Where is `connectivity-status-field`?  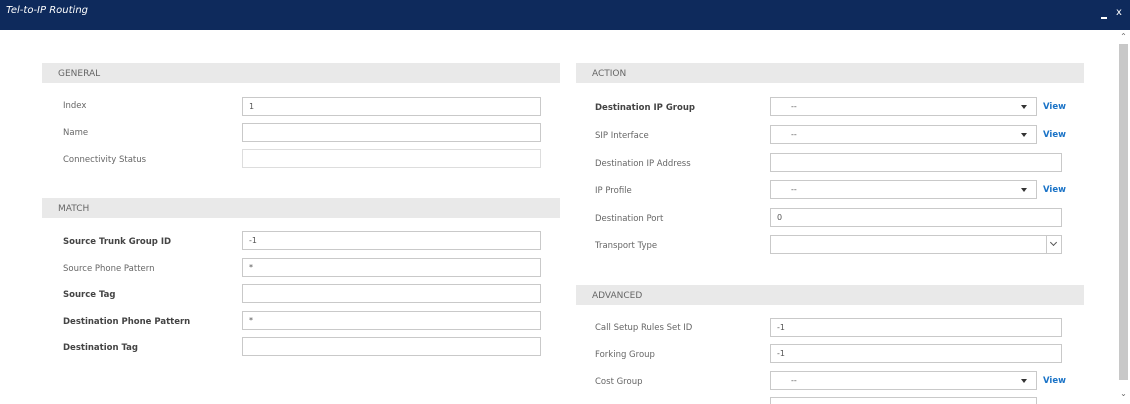
connectivity-status-field is located at coordinates (391, 158).